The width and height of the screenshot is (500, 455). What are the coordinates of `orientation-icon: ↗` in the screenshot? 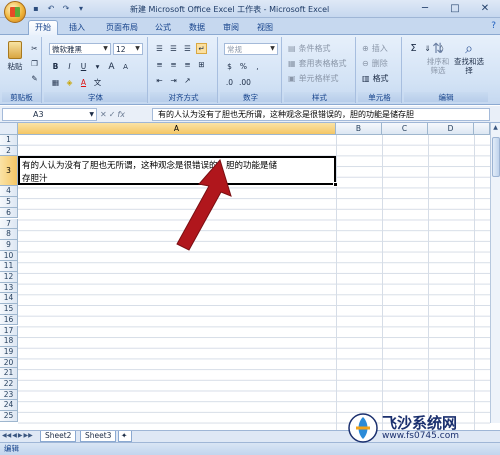 It's located at (187, 80).